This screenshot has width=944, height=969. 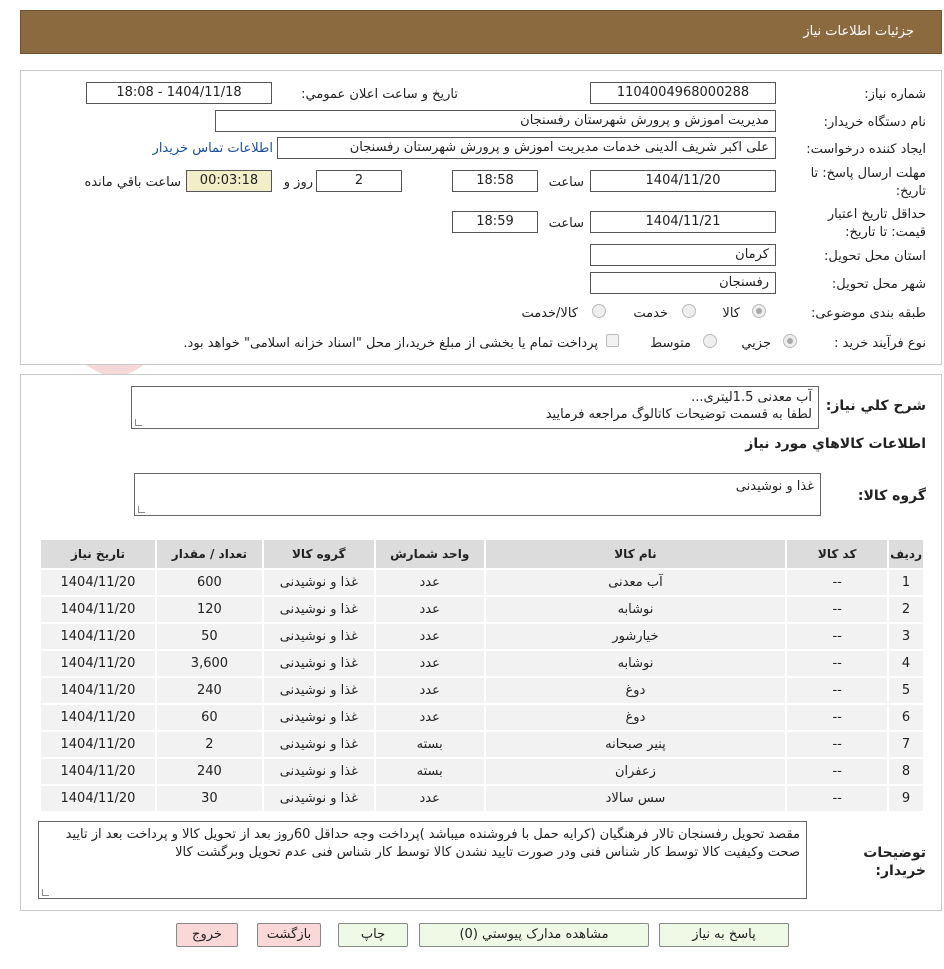 I want to click on buyer-org-field: مدیریت اموزش و پرورش شهرستان رفسنجان, so click(x=495, y=121).